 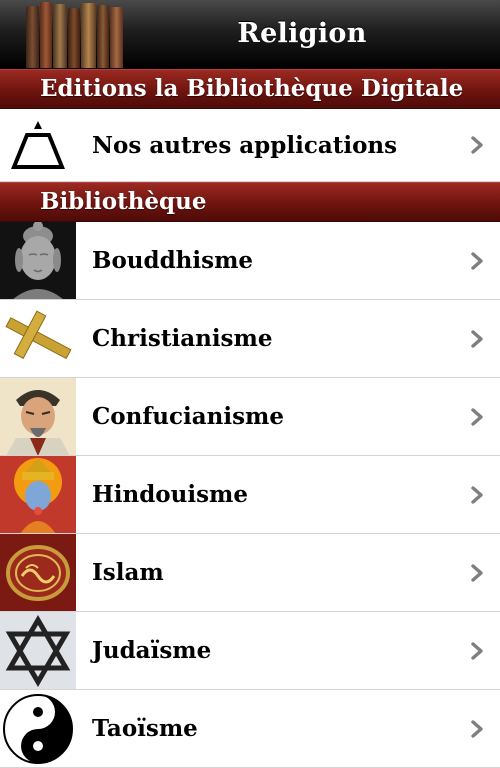 I want to click on star-of-david-icon, so click(x=38, y=650).